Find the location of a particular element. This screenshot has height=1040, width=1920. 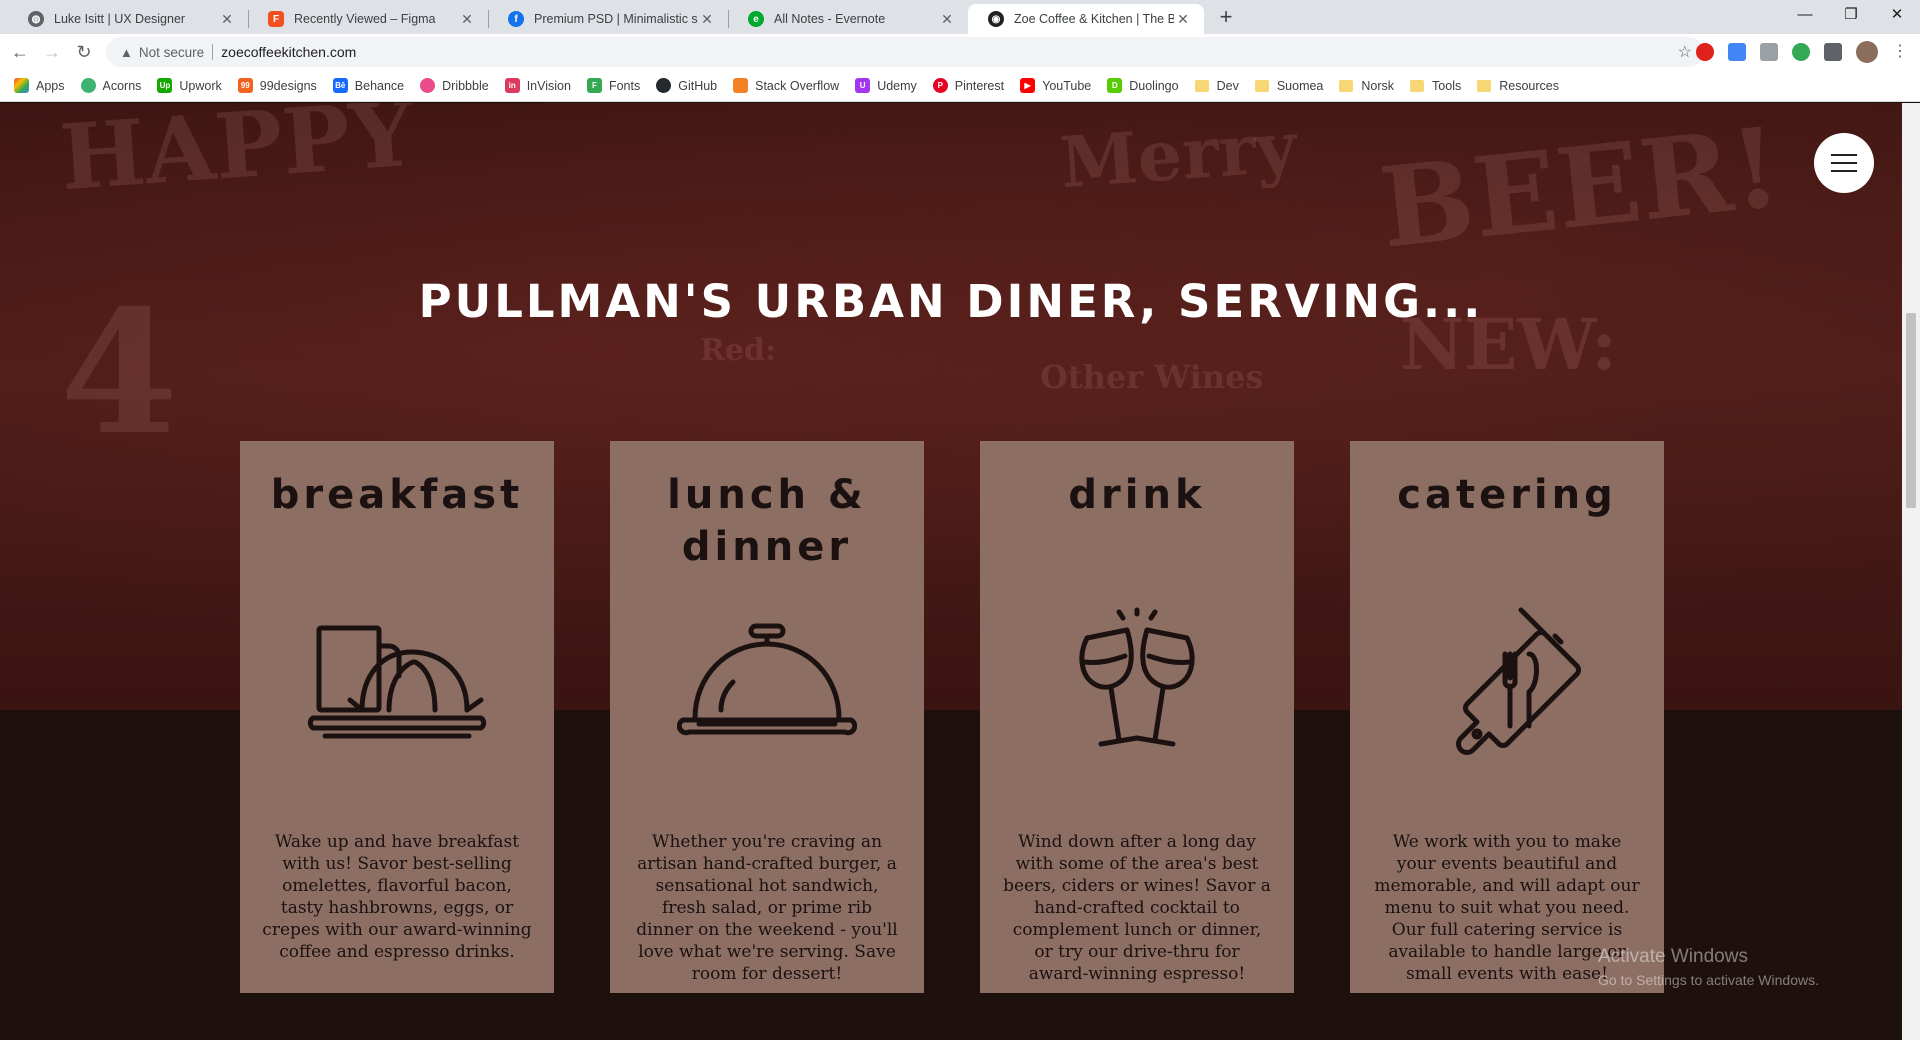

bookmark-pinterest: P Pinterest is located at coordinates (968, 85).